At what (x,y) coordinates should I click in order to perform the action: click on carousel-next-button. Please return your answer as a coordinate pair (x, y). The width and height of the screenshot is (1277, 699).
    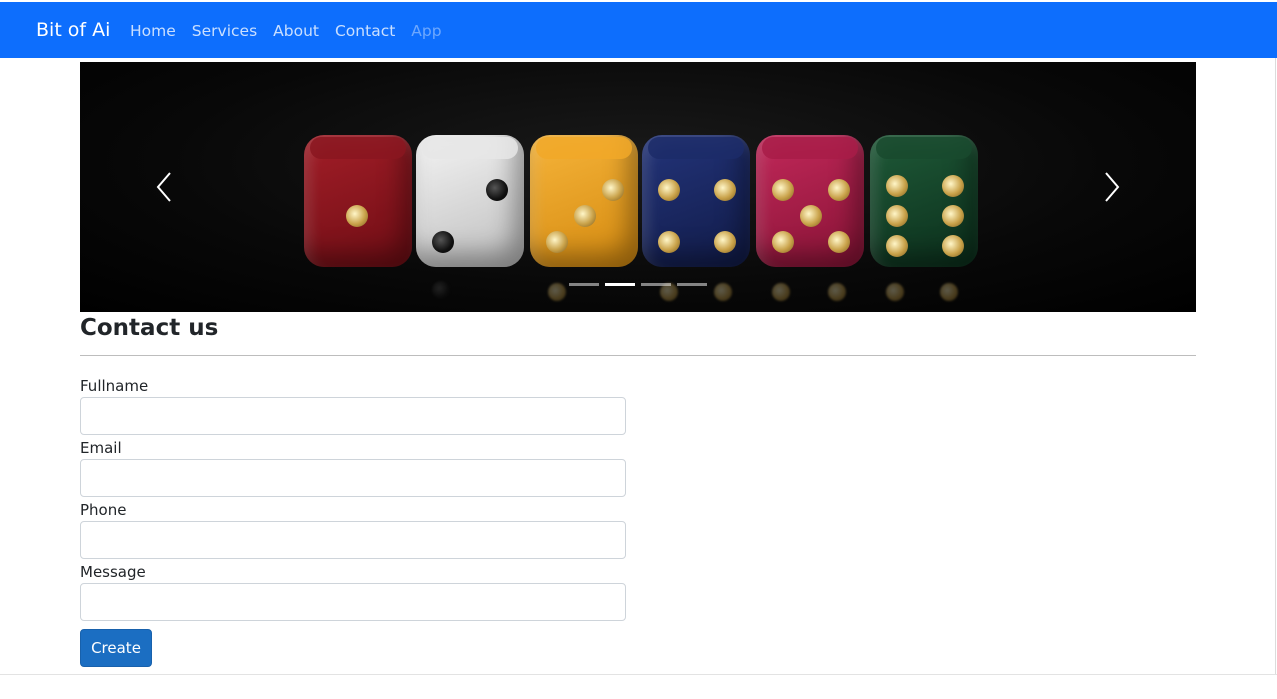
    Looking at the image, I should click on (1111, 187).